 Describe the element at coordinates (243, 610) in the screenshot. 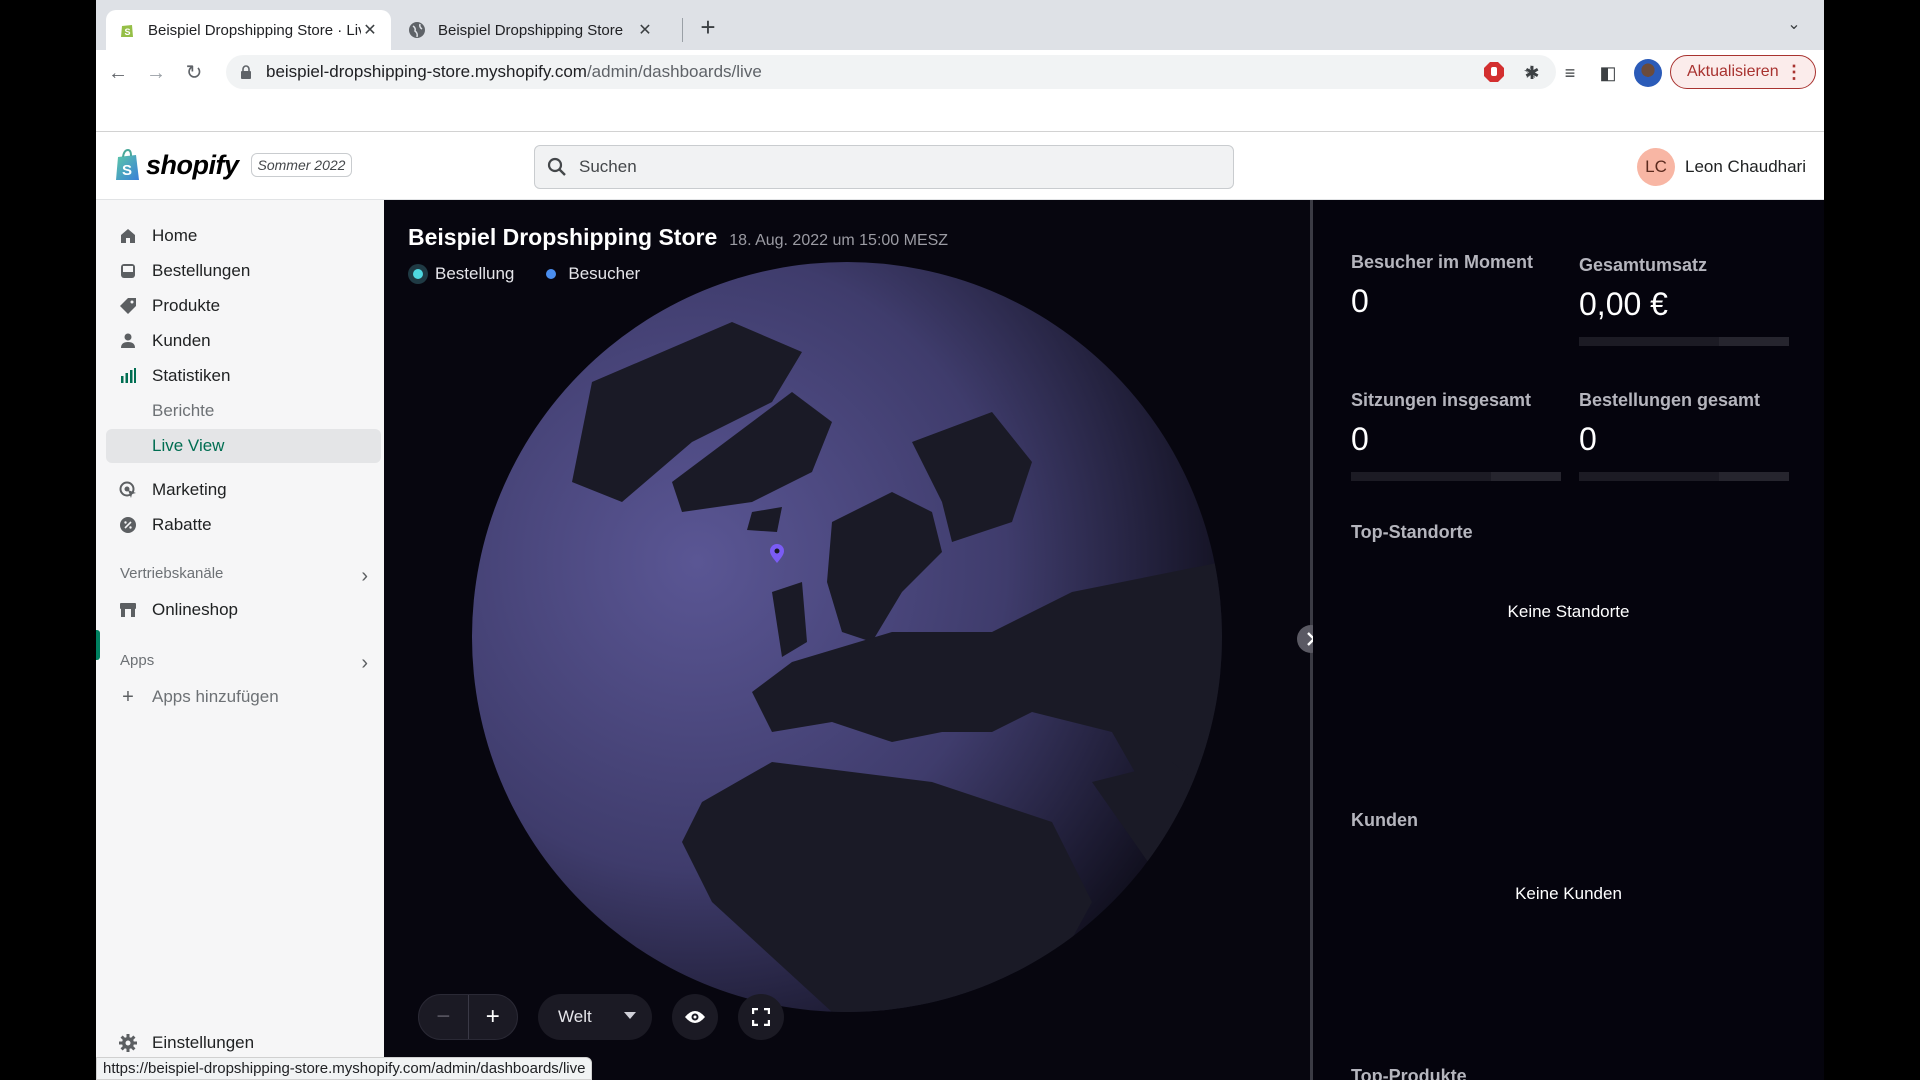

I see `sidebar-item-onlineshop: Onlineshop` at that location.